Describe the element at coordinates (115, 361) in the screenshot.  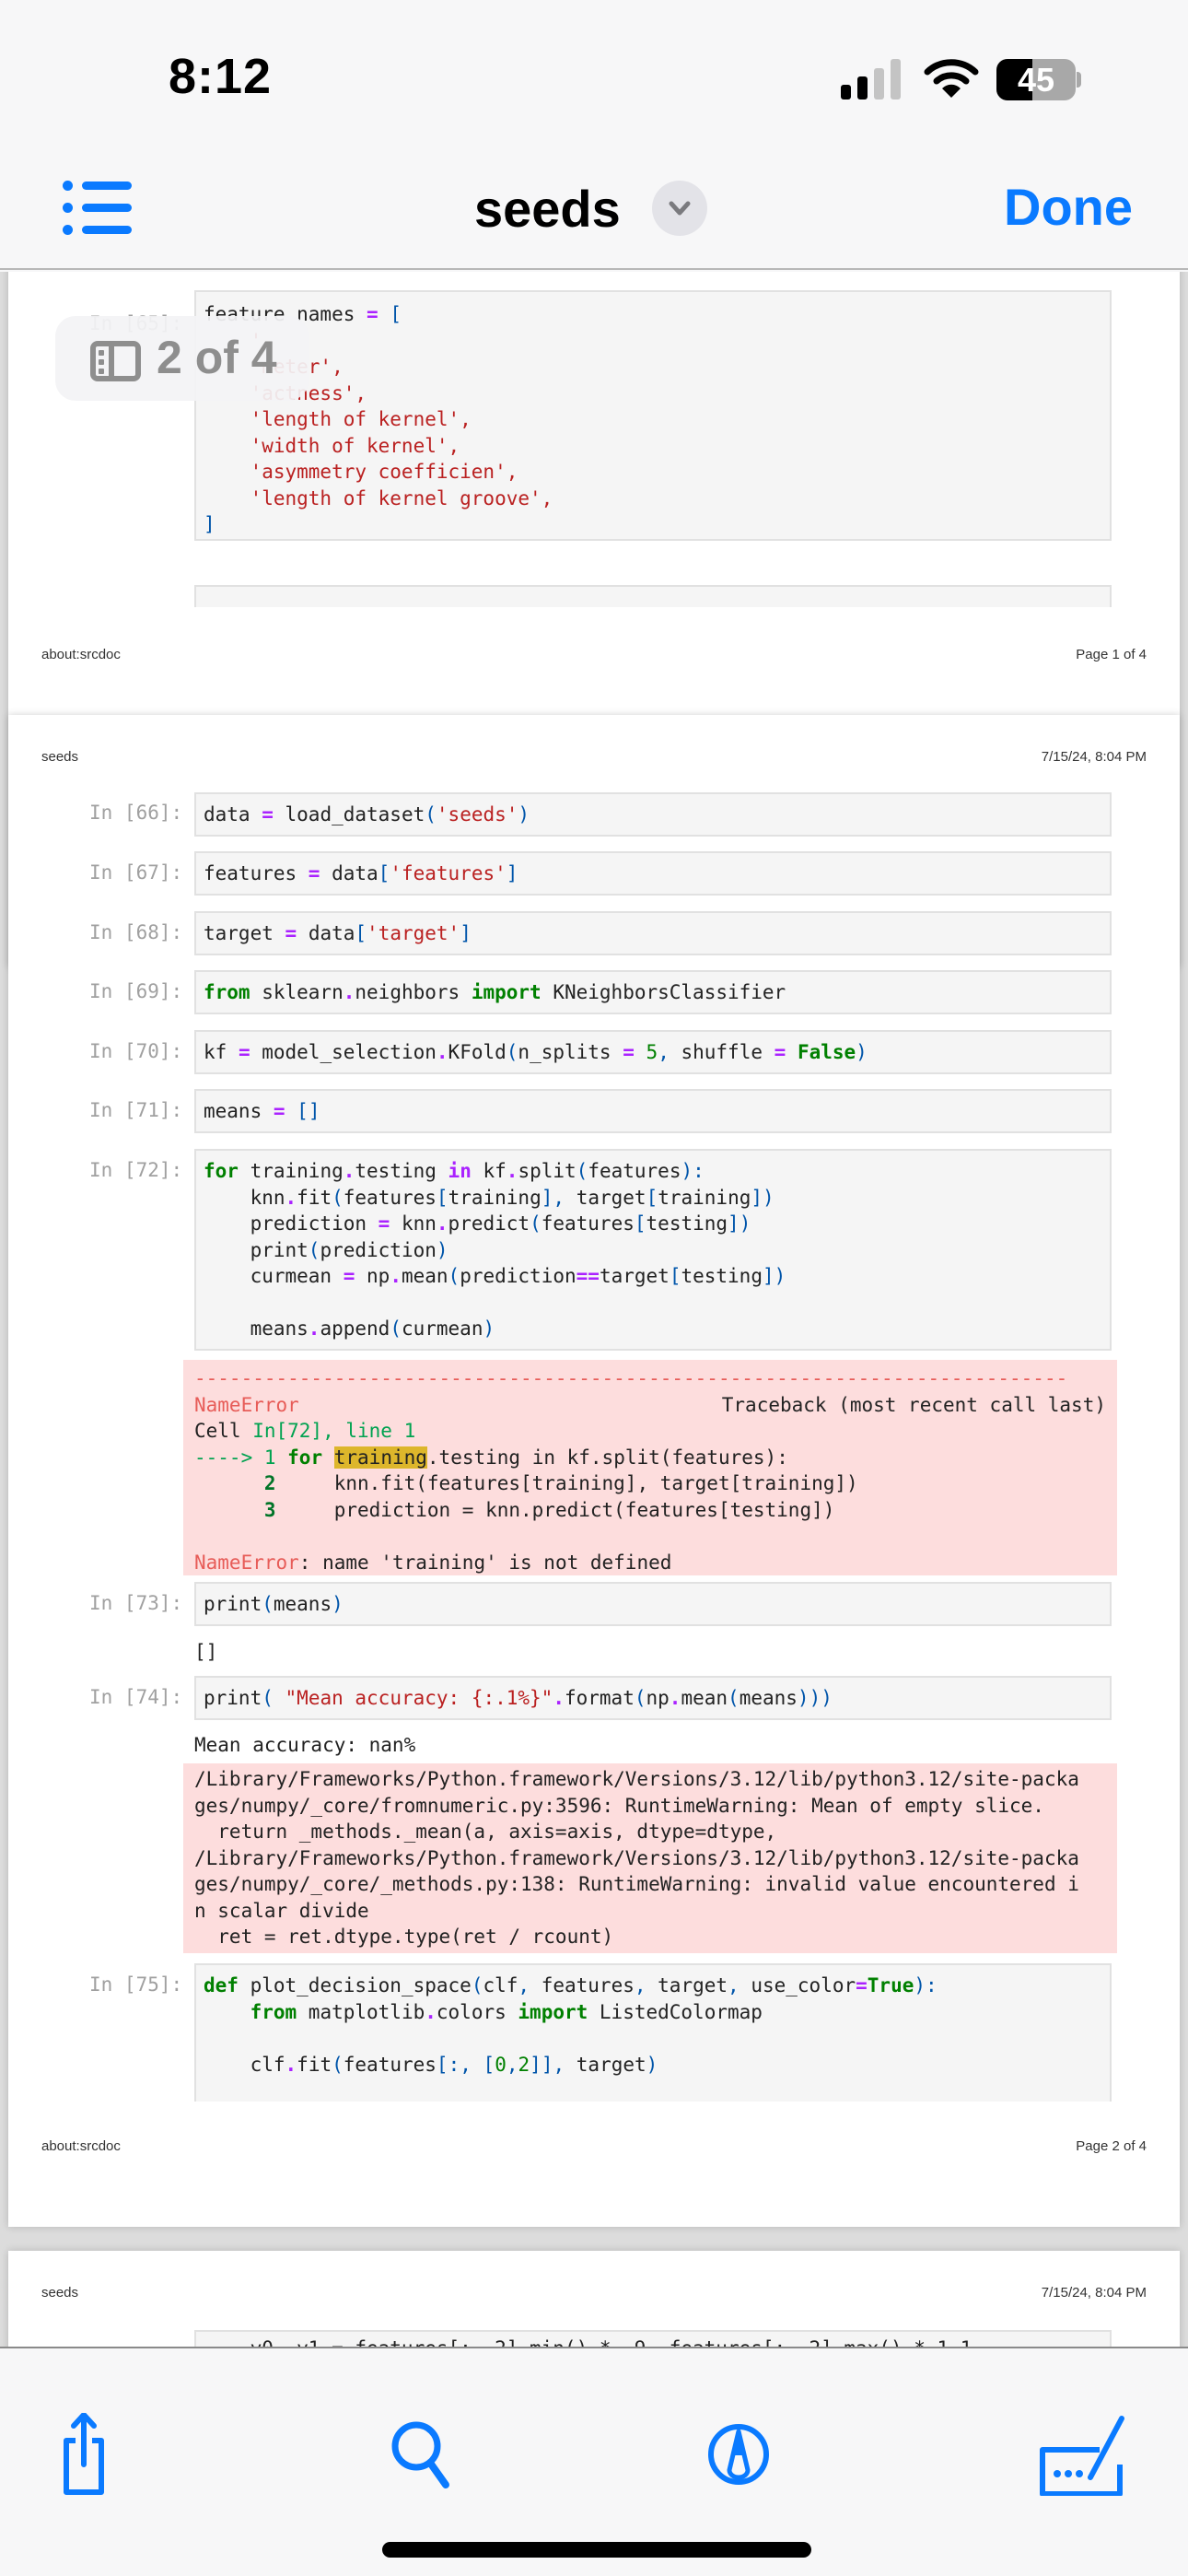
I see `sidebar-thumbnails-icon` at that location.